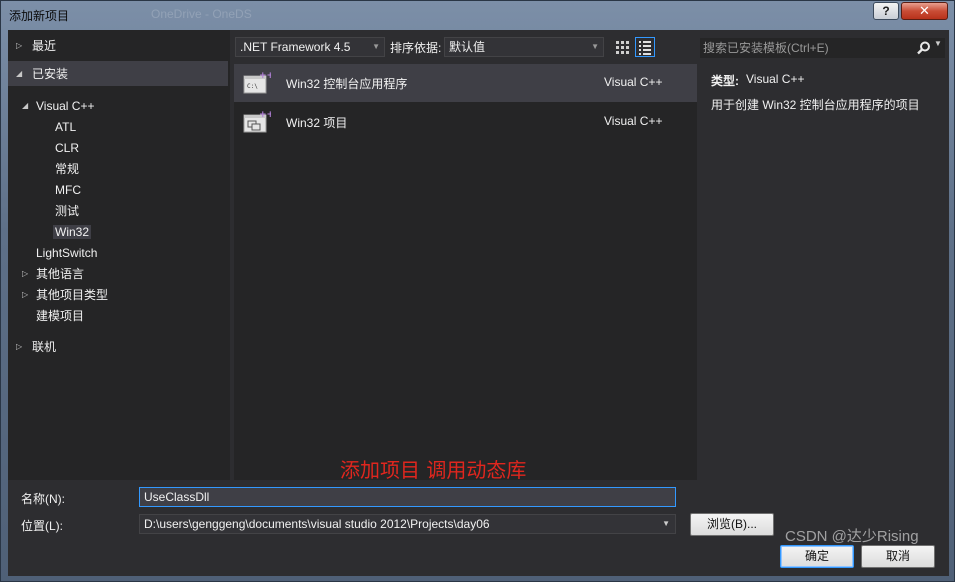 This screenshot has height=582, width=955. Describe the element at coordinates (775, 79) in the screenshot. I see `type-value: Visual C++` at that location.